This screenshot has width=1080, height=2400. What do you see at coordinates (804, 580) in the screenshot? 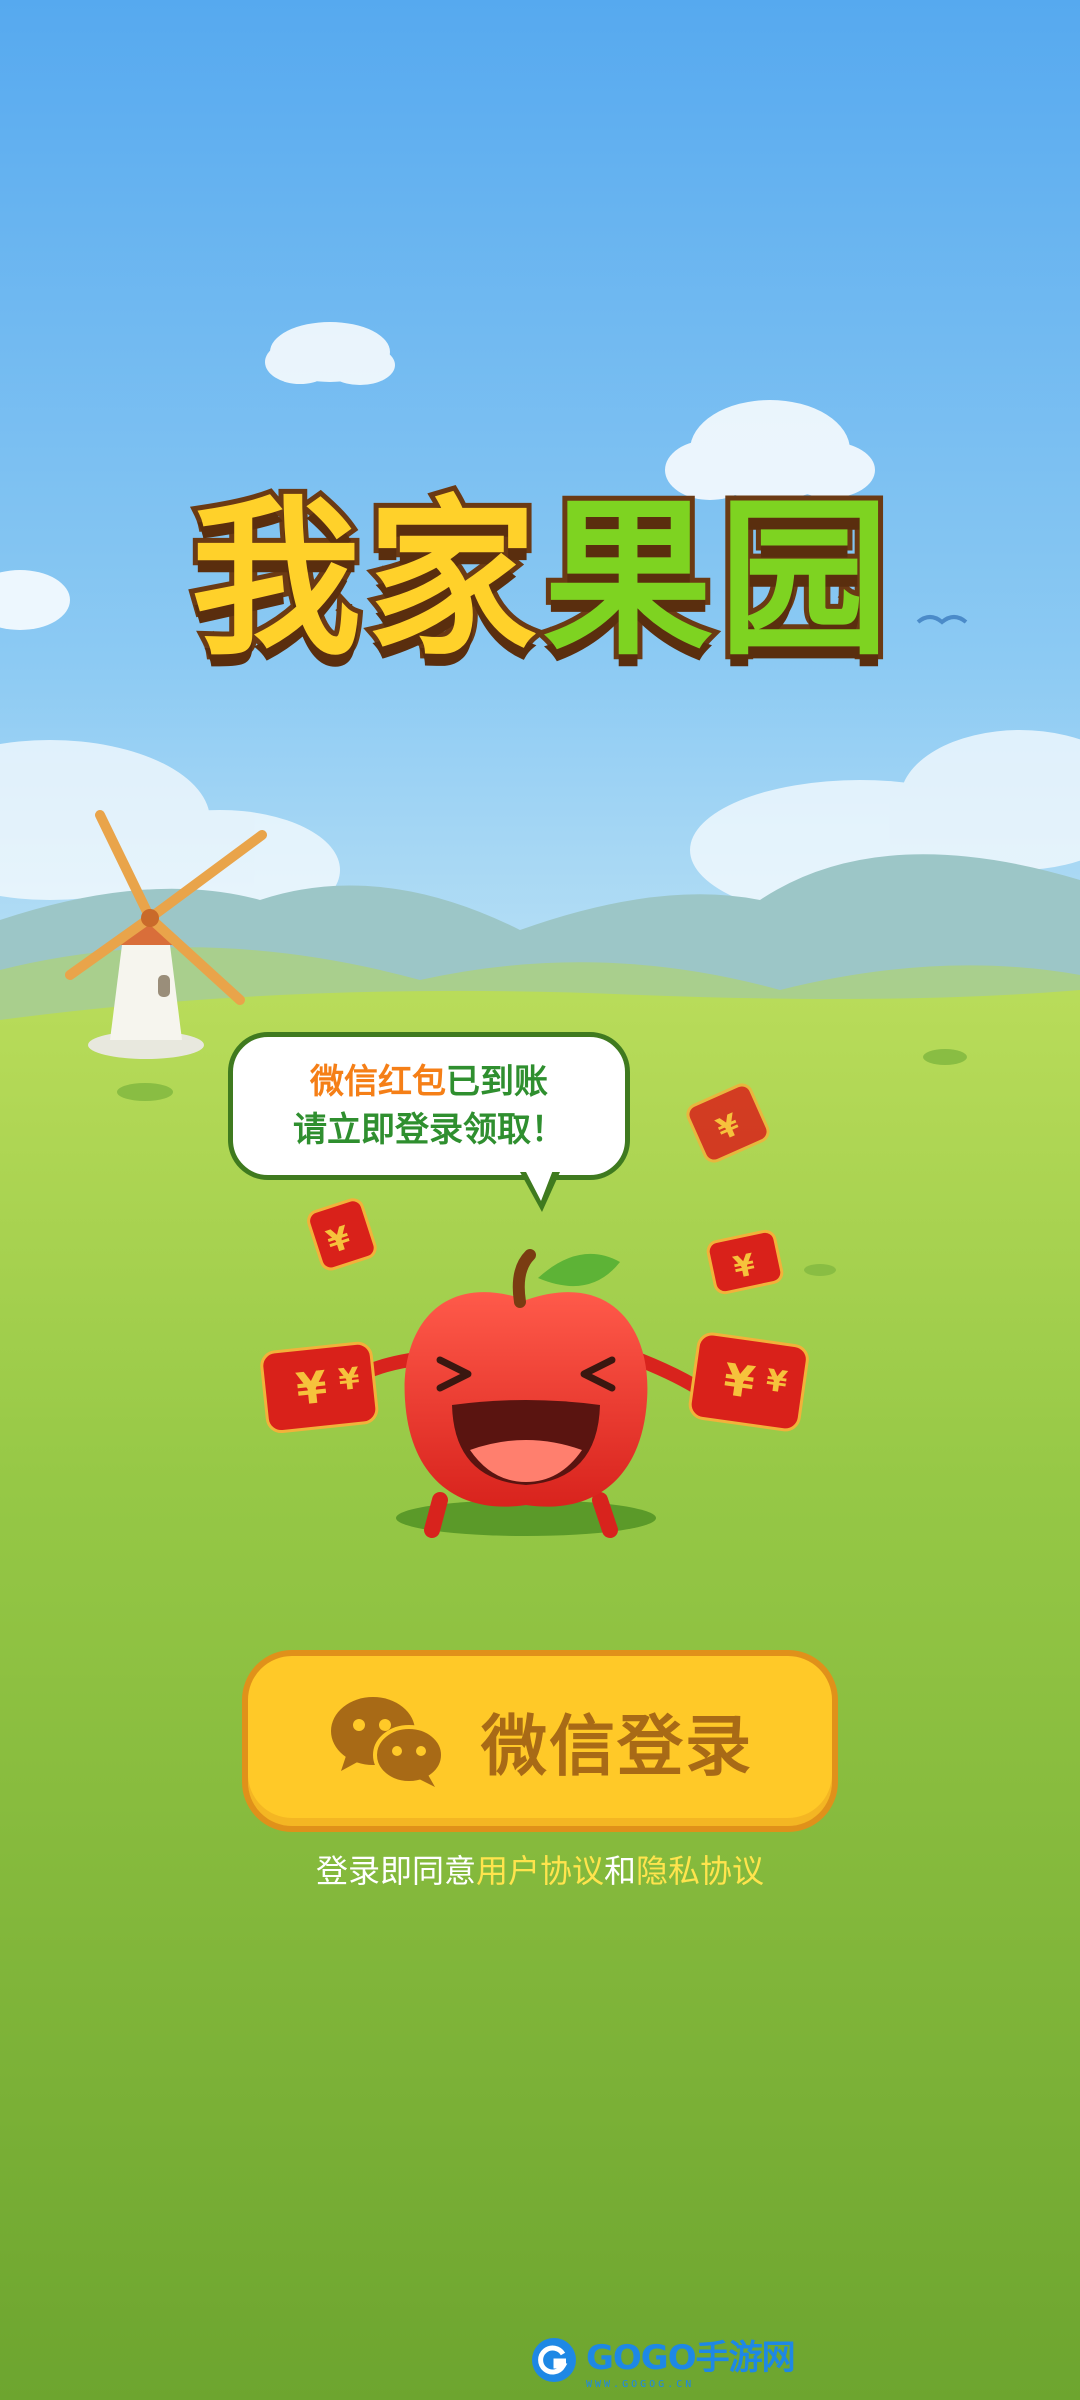
I see `title-char: 园` at bounding box center [804, 580].